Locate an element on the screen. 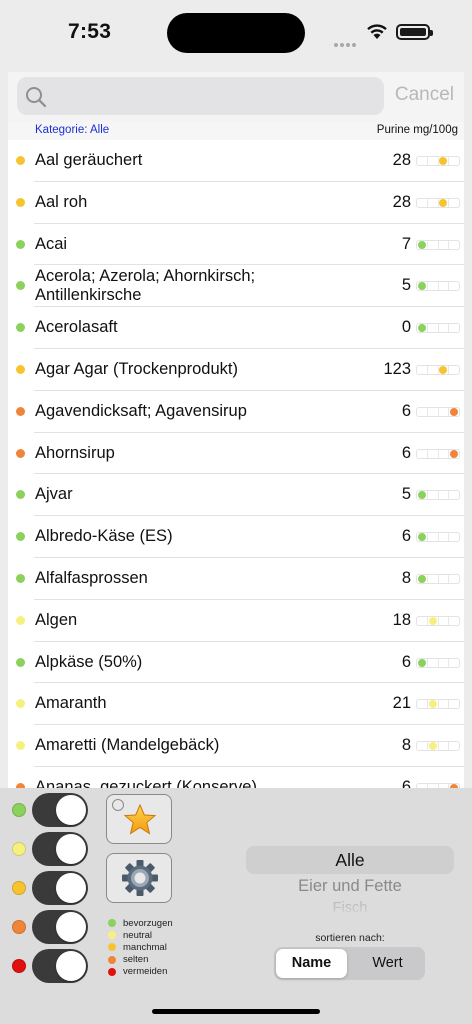 This screenshot has height=1024, width=472. category-picker: Alle Eier und Fette Fisch is located at coordinates (350, 881).